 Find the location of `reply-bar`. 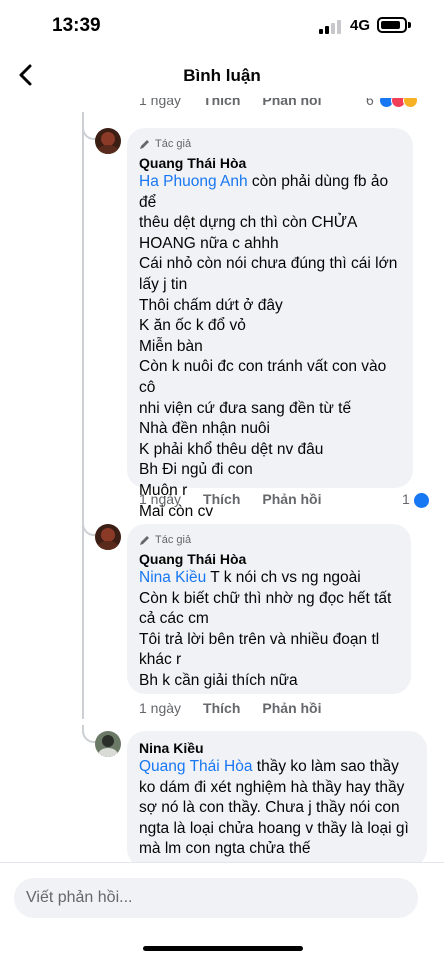

reply-bar is located at coordinates (222, 911).